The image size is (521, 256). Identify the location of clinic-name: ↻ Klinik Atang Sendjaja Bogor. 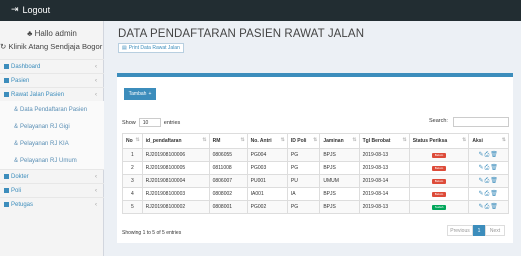
(52, 46).